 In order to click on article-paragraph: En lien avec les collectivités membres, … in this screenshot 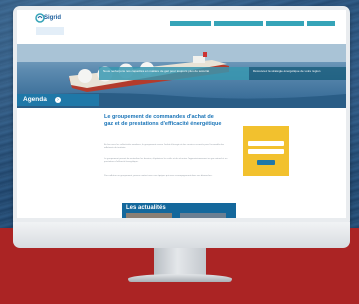, I will do `click(164, 147)`.